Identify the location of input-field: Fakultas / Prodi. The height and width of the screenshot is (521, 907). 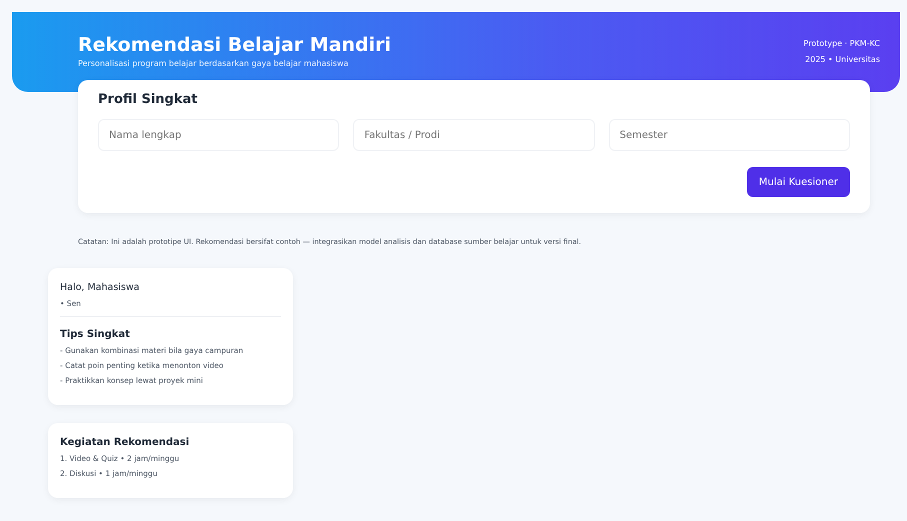
(474, 135).